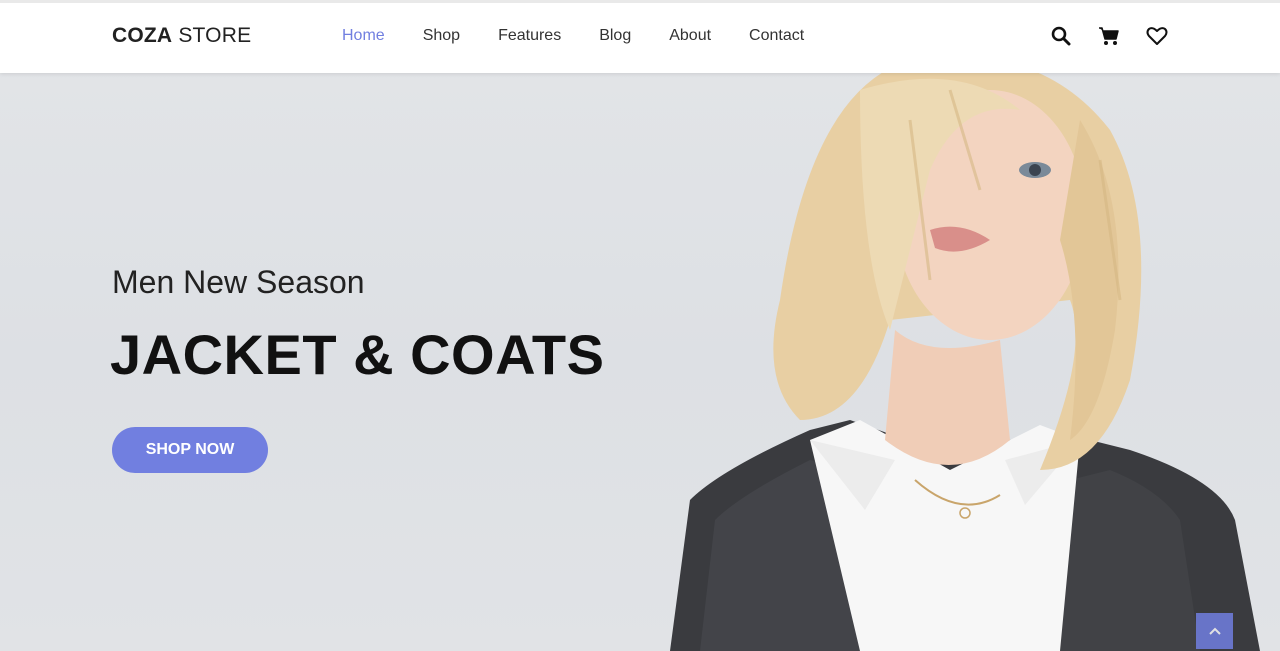 The width and height of the screenshot is (1280, 651). I want to click on logo-light-text: STORE, so click(212, 35).